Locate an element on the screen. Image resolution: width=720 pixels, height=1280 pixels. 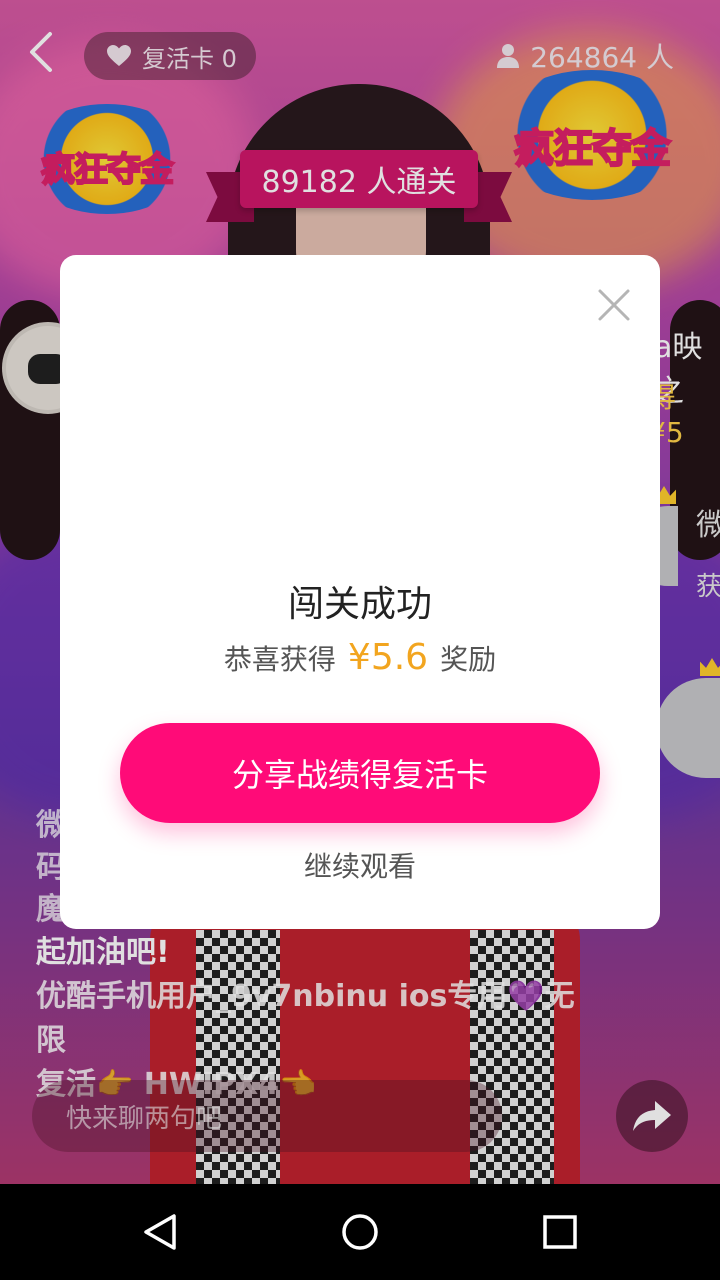
nav-home-button is located at coordinates (360, 1232).